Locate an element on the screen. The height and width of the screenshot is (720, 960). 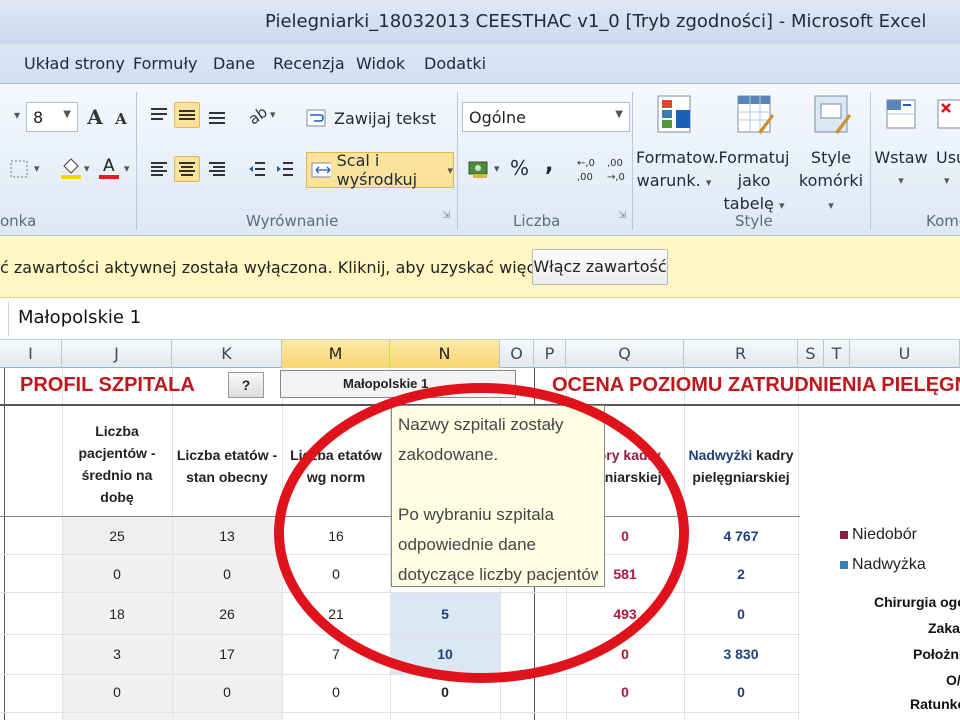
column-header-r: R is located at coordinates (741, 354).